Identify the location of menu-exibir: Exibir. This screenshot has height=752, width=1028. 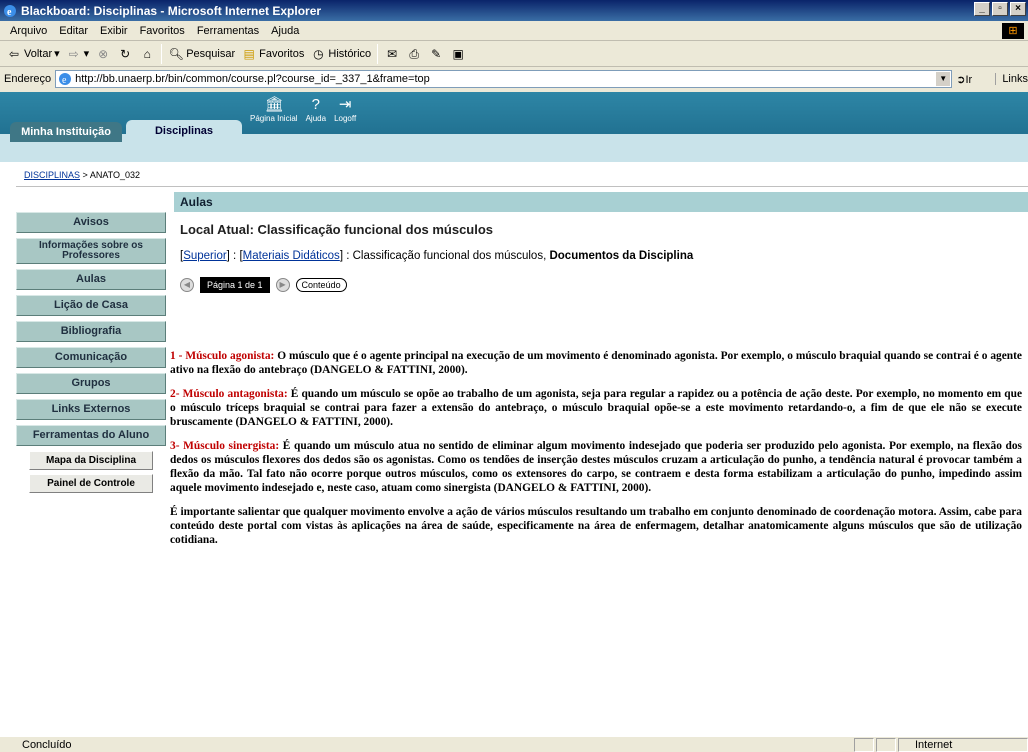
(114, 31).